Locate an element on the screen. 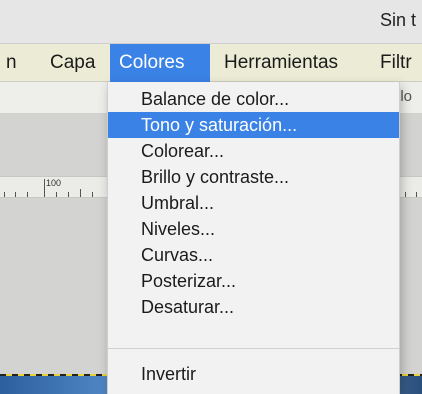 This screenshot has height=394, width=422. menu-herramientas: Herramientas is located at coordinates (281, 63).